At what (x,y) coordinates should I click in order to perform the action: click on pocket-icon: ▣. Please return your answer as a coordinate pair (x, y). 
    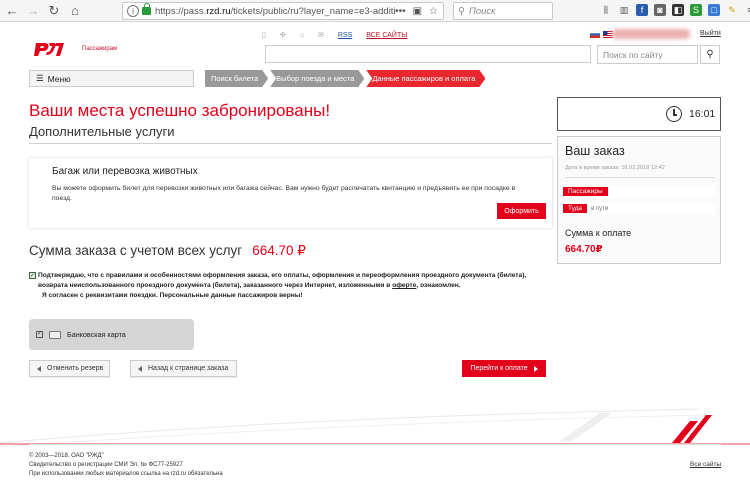
    Looking at the image, I should click on (417, 11).